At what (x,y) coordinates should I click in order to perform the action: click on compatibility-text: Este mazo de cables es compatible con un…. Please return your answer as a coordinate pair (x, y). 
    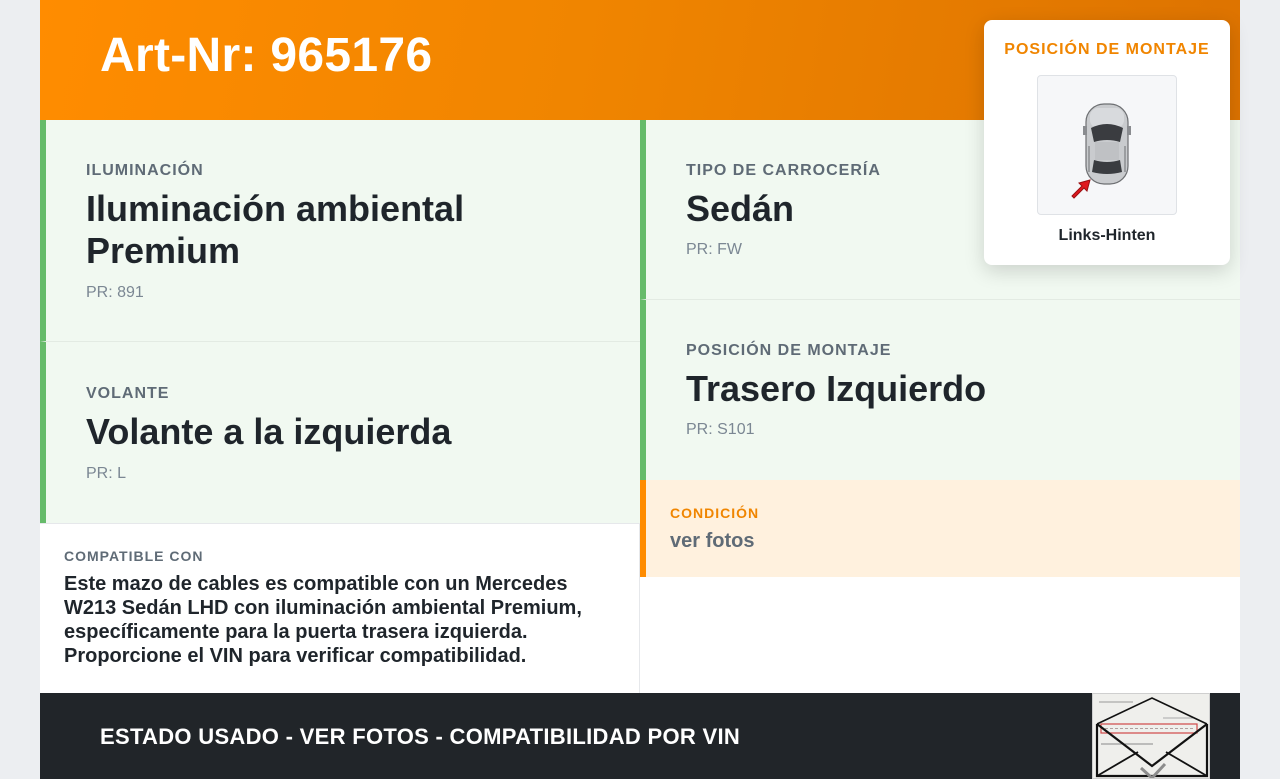
    Looking at the image, I should click on (323, 620).